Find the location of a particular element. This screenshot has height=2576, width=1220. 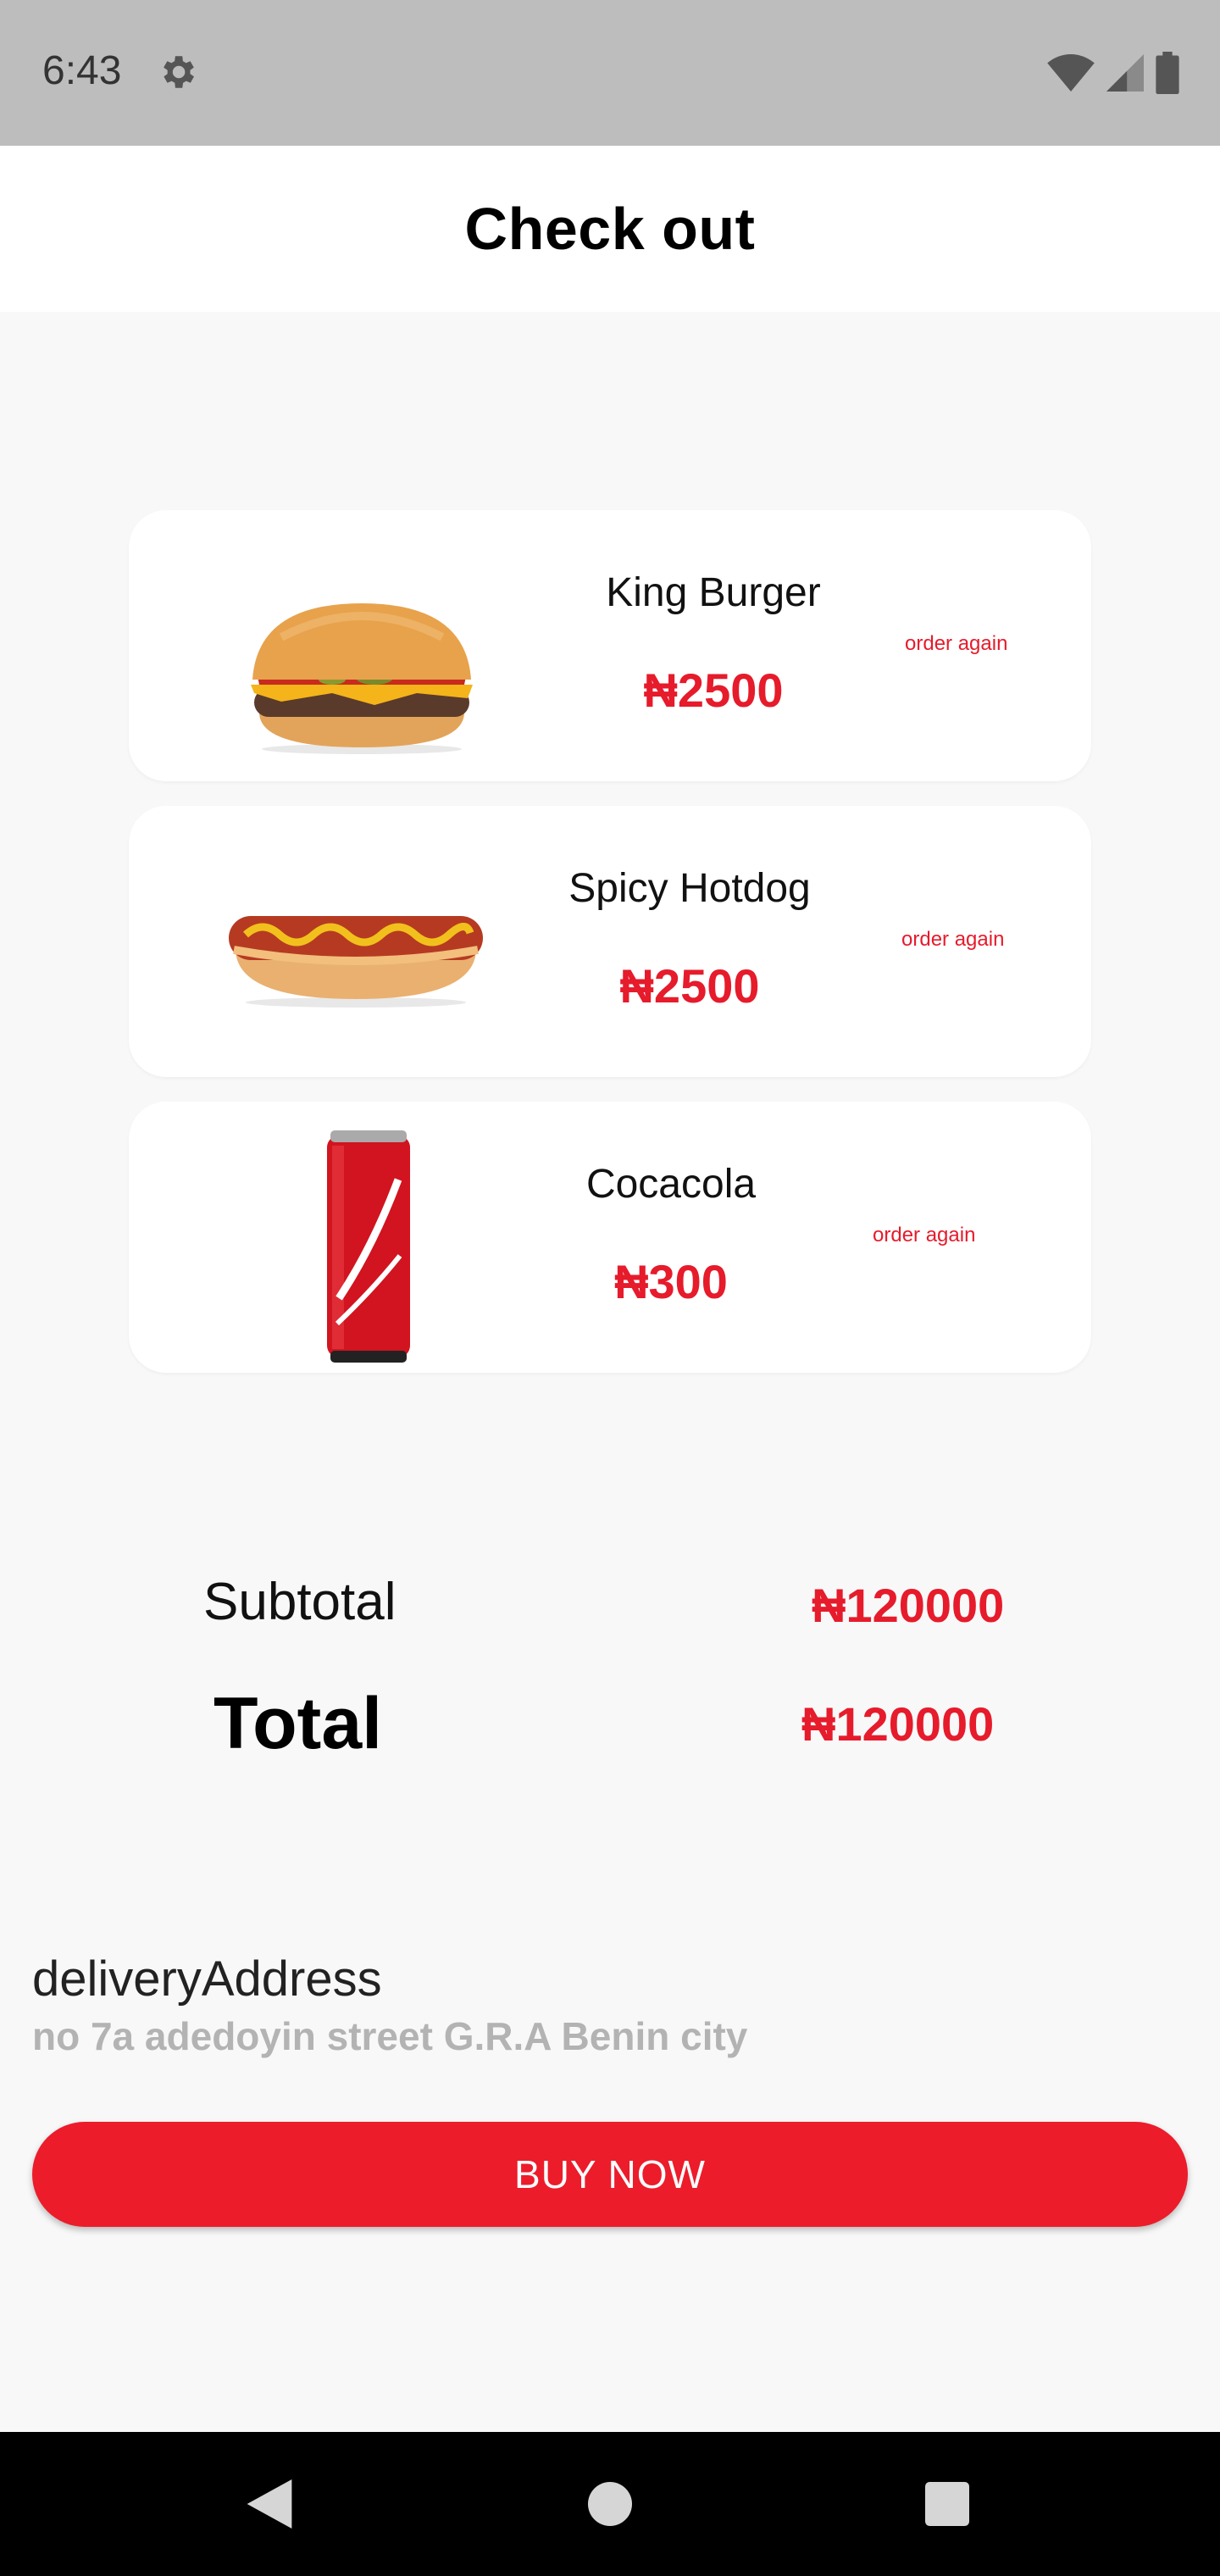

home-icon is located at coordinates (610, 2504).